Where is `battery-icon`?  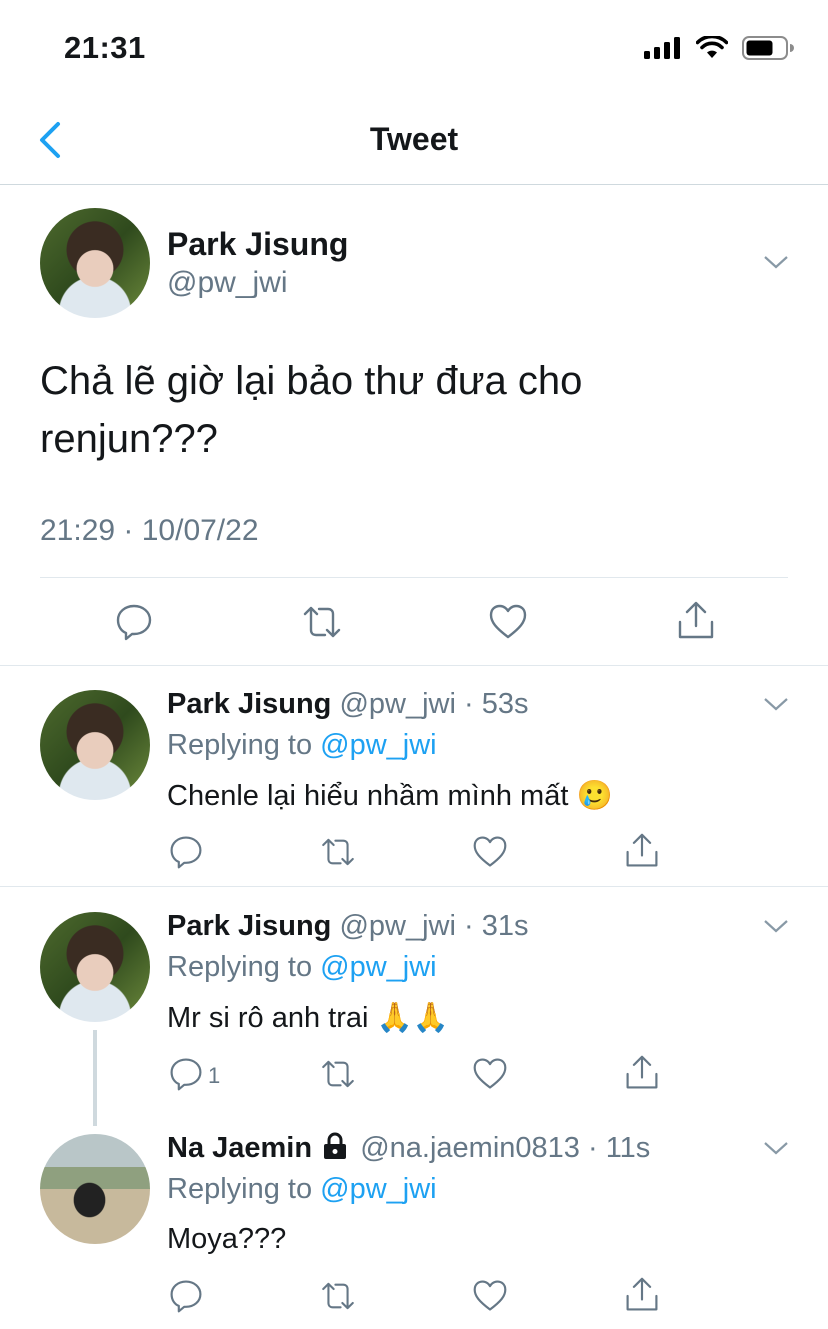
battery-icon is located at coordinates (768, 48).